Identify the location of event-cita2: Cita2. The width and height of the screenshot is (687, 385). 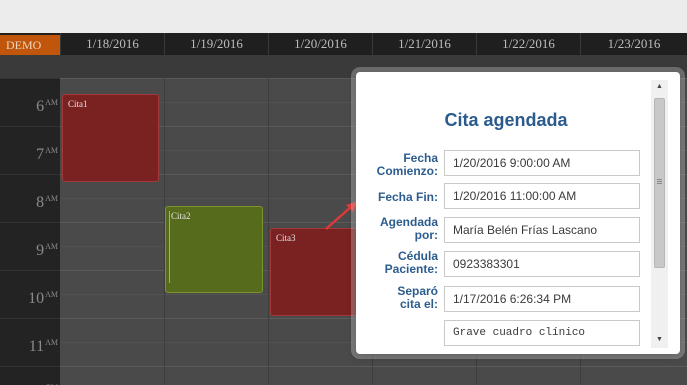
(214, 249).